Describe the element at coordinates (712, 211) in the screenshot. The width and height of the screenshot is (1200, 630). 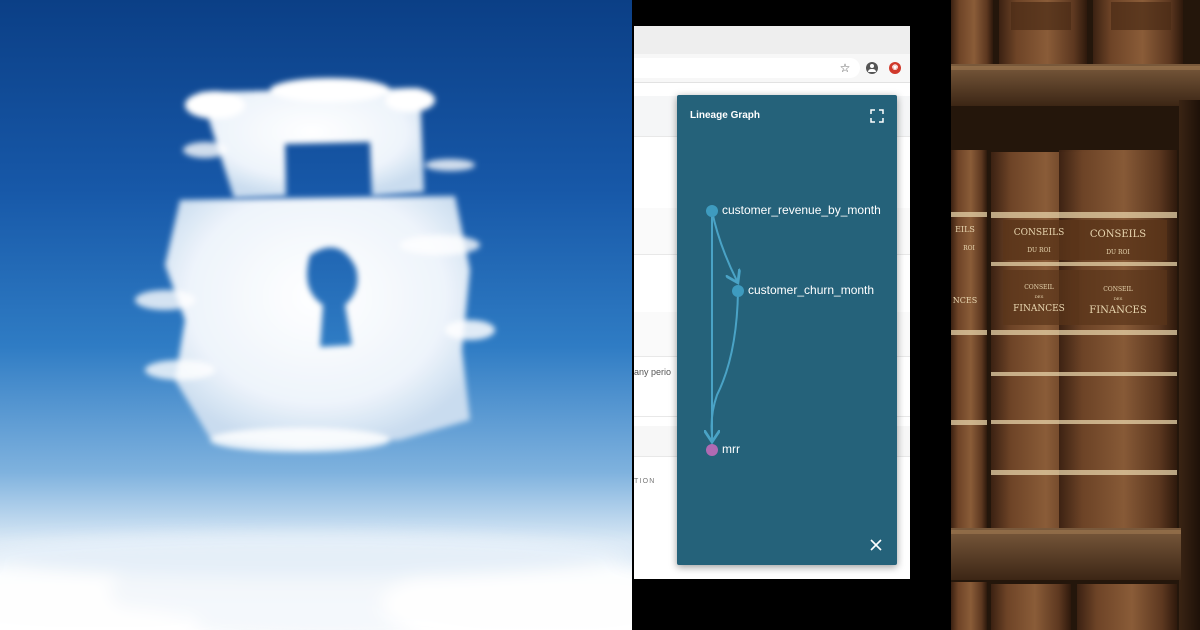
I see `node-customer-revenue-by-month` at that location.